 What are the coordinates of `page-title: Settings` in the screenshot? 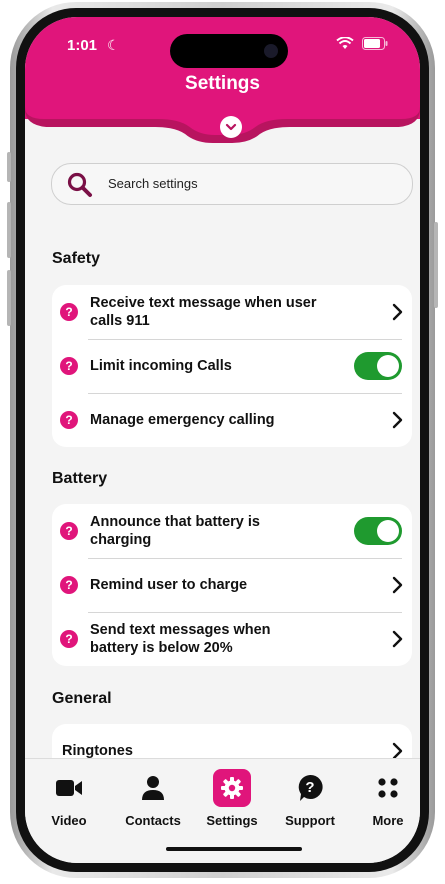 It's located at (222, 83).